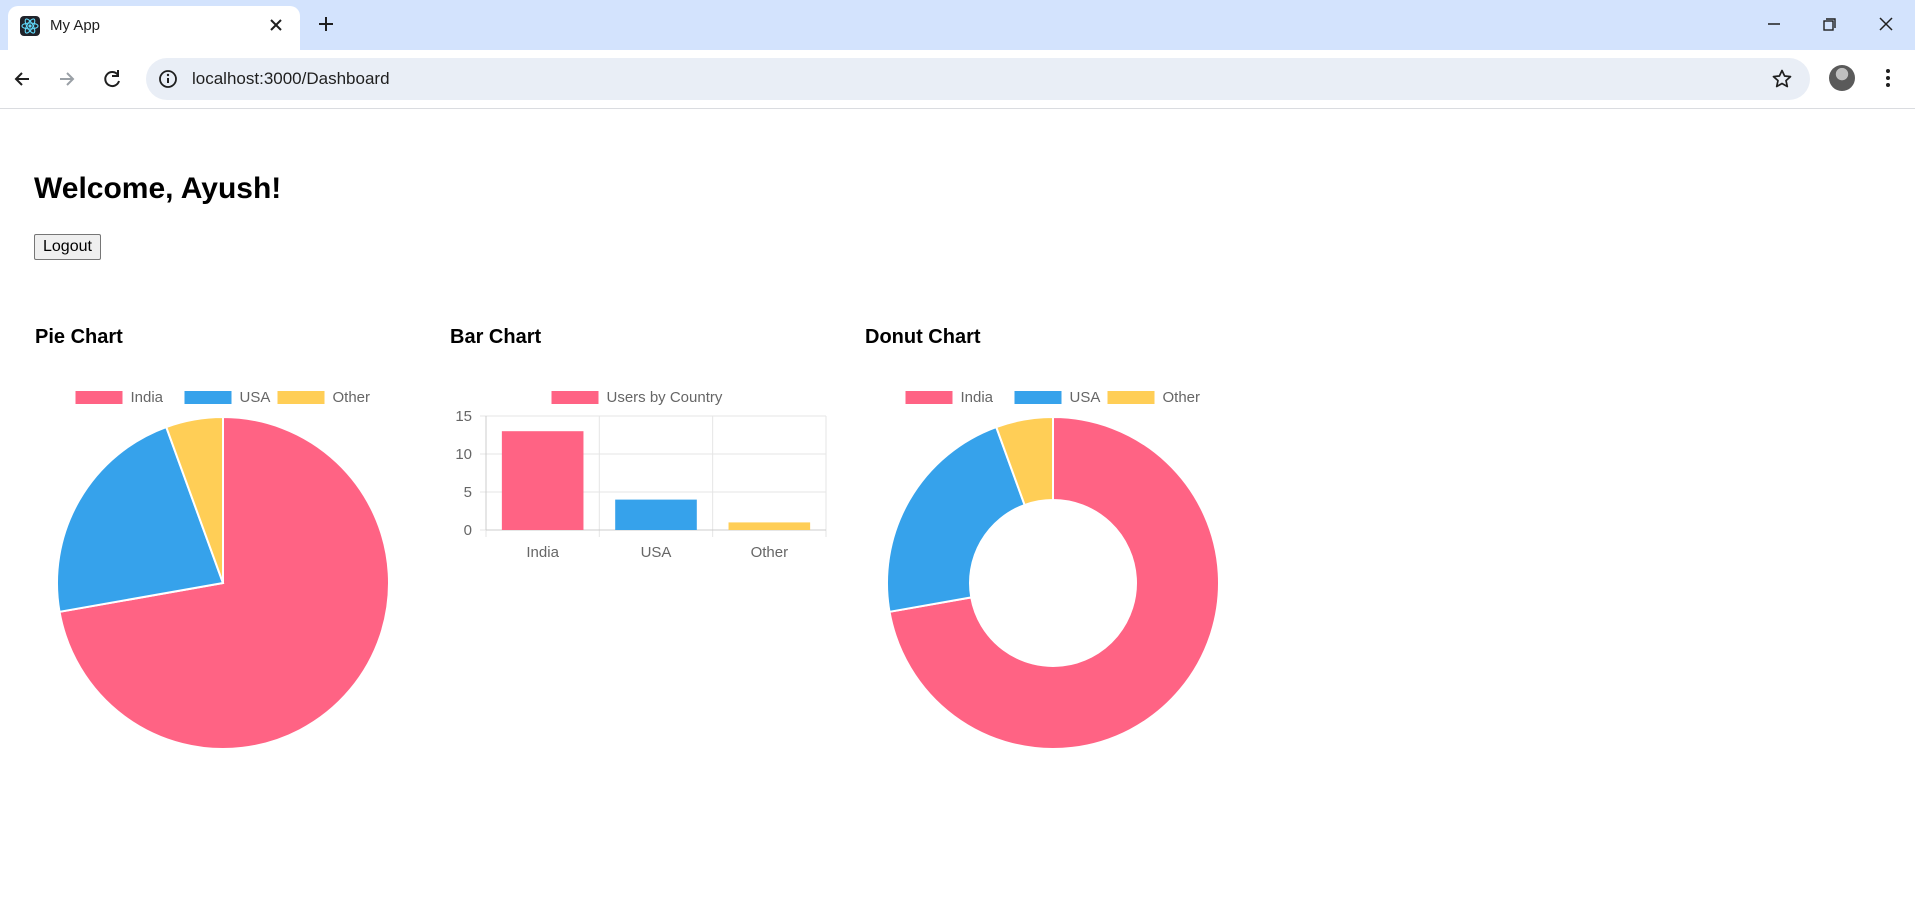 This screenshot has height=924, width=1915. Describe the element at coordinates (542, 480) in the screenshot. I see `bar-bar-india` at that location.